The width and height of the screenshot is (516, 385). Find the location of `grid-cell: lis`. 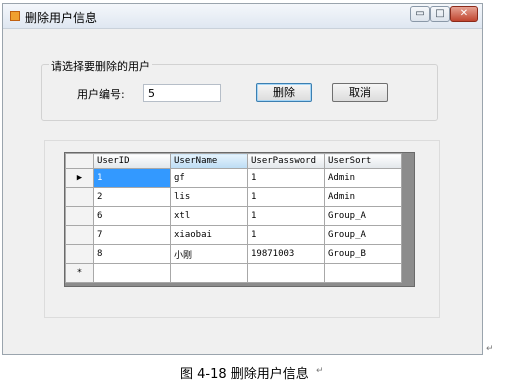

grid-cell: lis is located at coordinates (209, 197).